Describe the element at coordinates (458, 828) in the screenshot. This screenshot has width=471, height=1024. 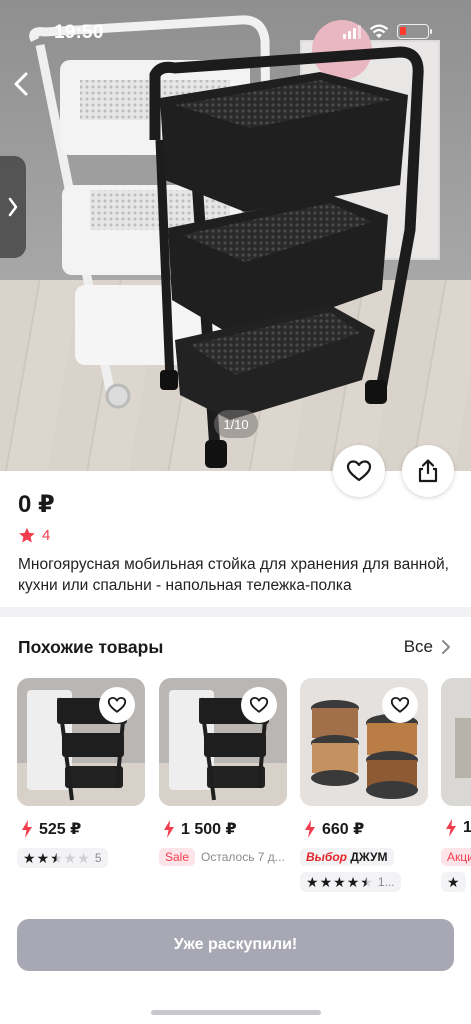
I see `card-price: 1` at that location.